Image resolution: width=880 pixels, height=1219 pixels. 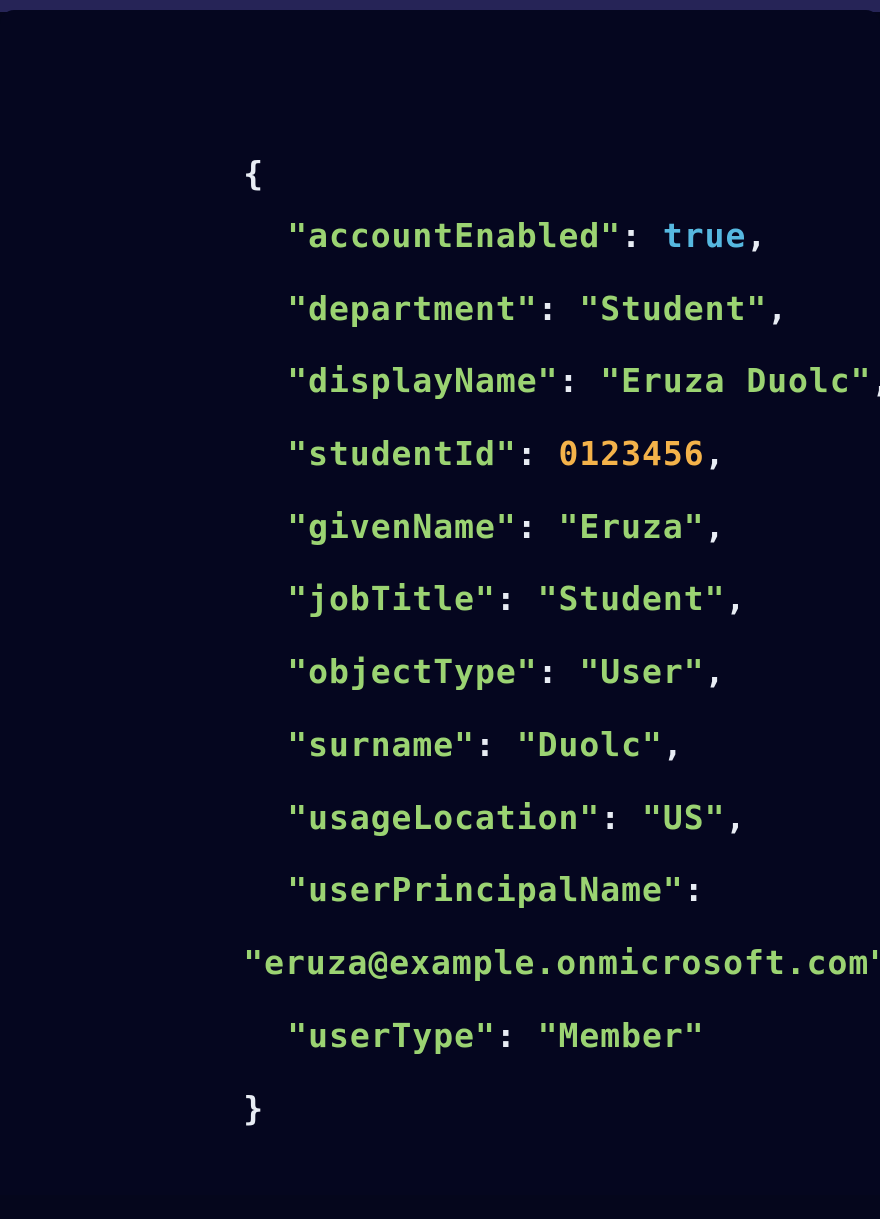 What do you see at coordinates (443, 502) in the screenshot?
I see `code-line-given-name: "givenName": "Eruza",` at bounding box center [443, 502].